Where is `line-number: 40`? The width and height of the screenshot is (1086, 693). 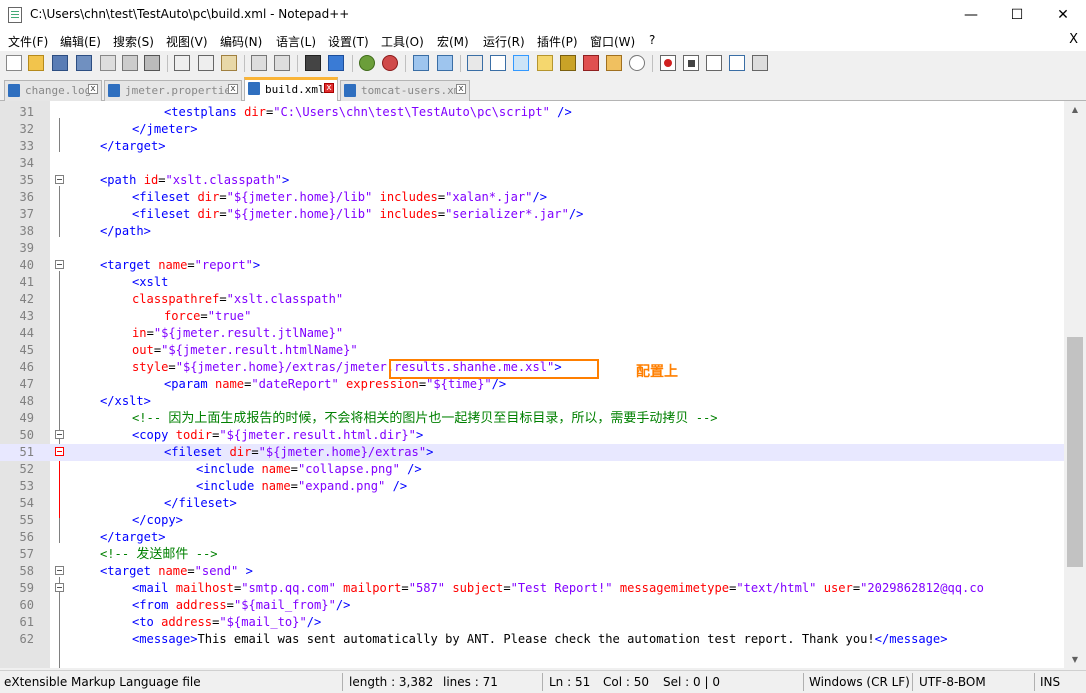
line-number: 40 is located at coordinates (26, 265).